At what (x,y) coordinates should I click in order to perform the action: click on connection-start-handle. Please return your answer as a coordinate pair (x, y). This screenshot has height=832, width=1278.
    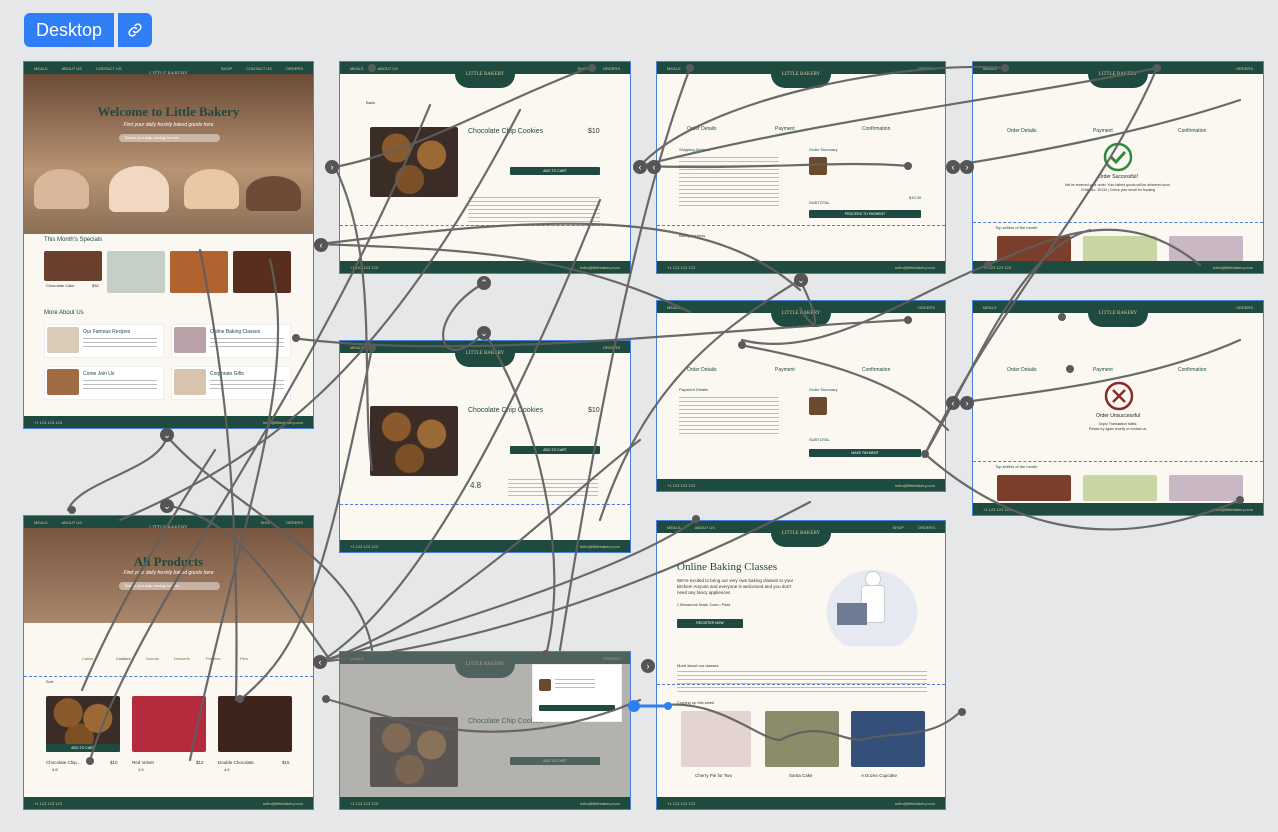
    Looking at the image, I should click on (634, 706).